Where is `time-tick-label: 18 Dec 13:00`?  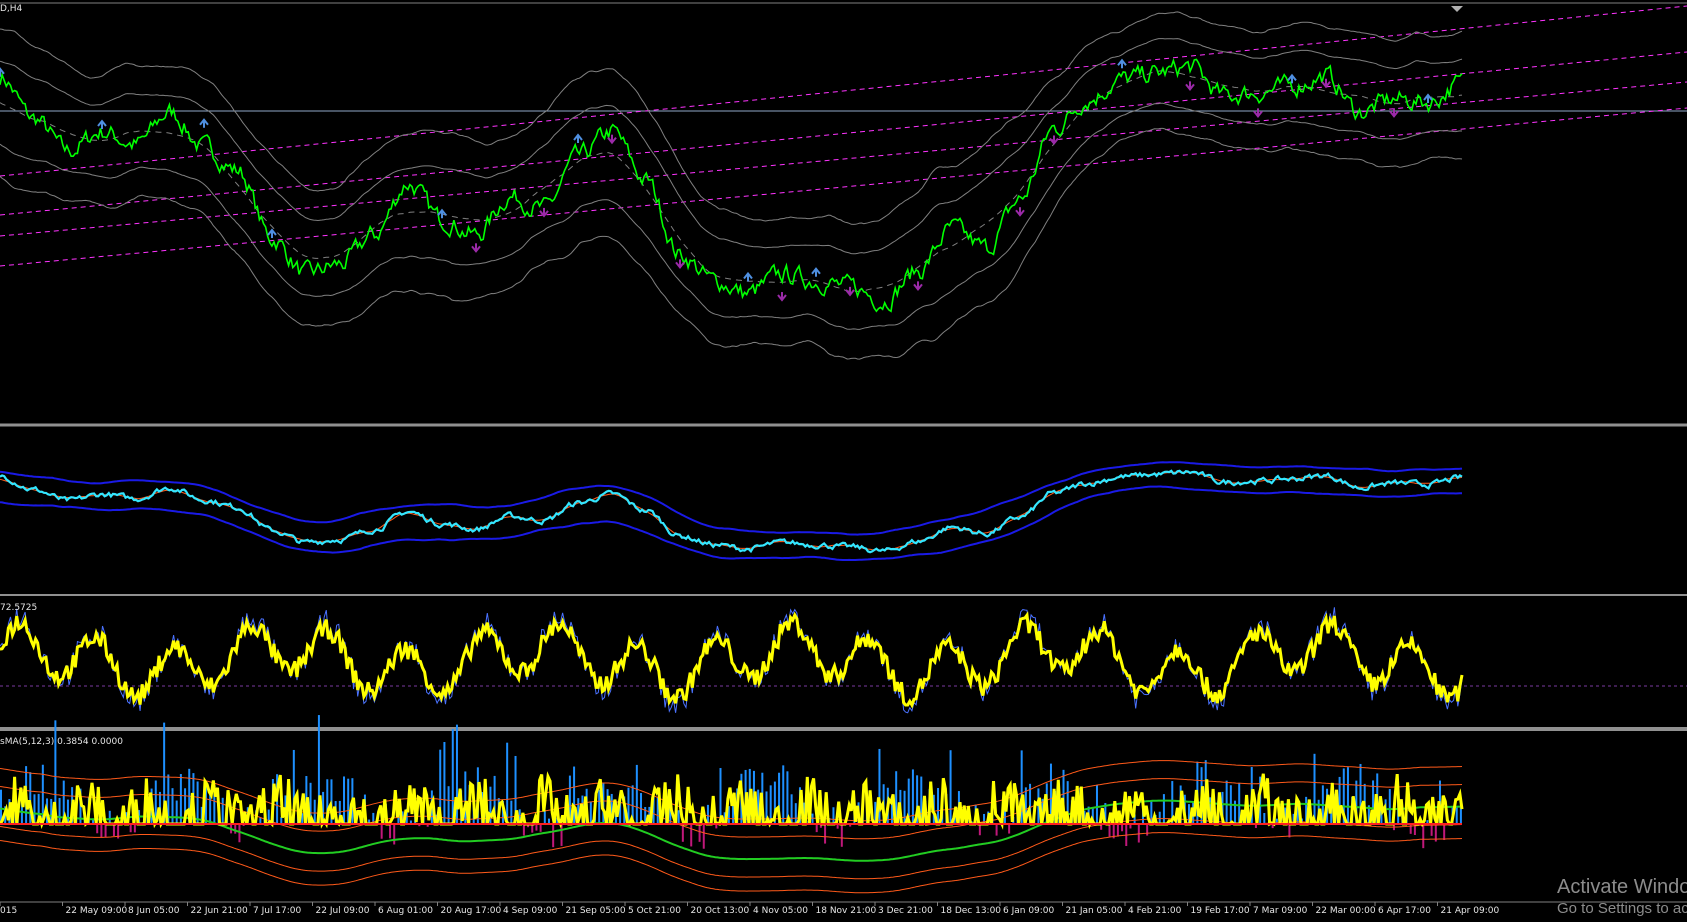
time-tick-label: 18 Dec 13:00 is located at coordinates (971, 911).